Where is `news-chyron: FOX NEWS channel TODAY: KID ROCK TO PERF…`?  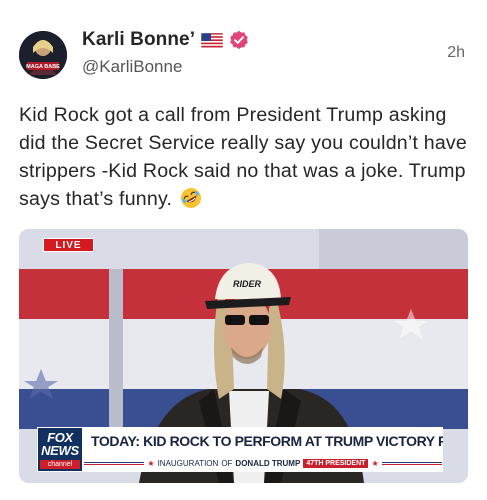
news-chyron: FOX NEWS channel TODAY: KID ROCK TO PERF… is located at coordinates (240, 449).